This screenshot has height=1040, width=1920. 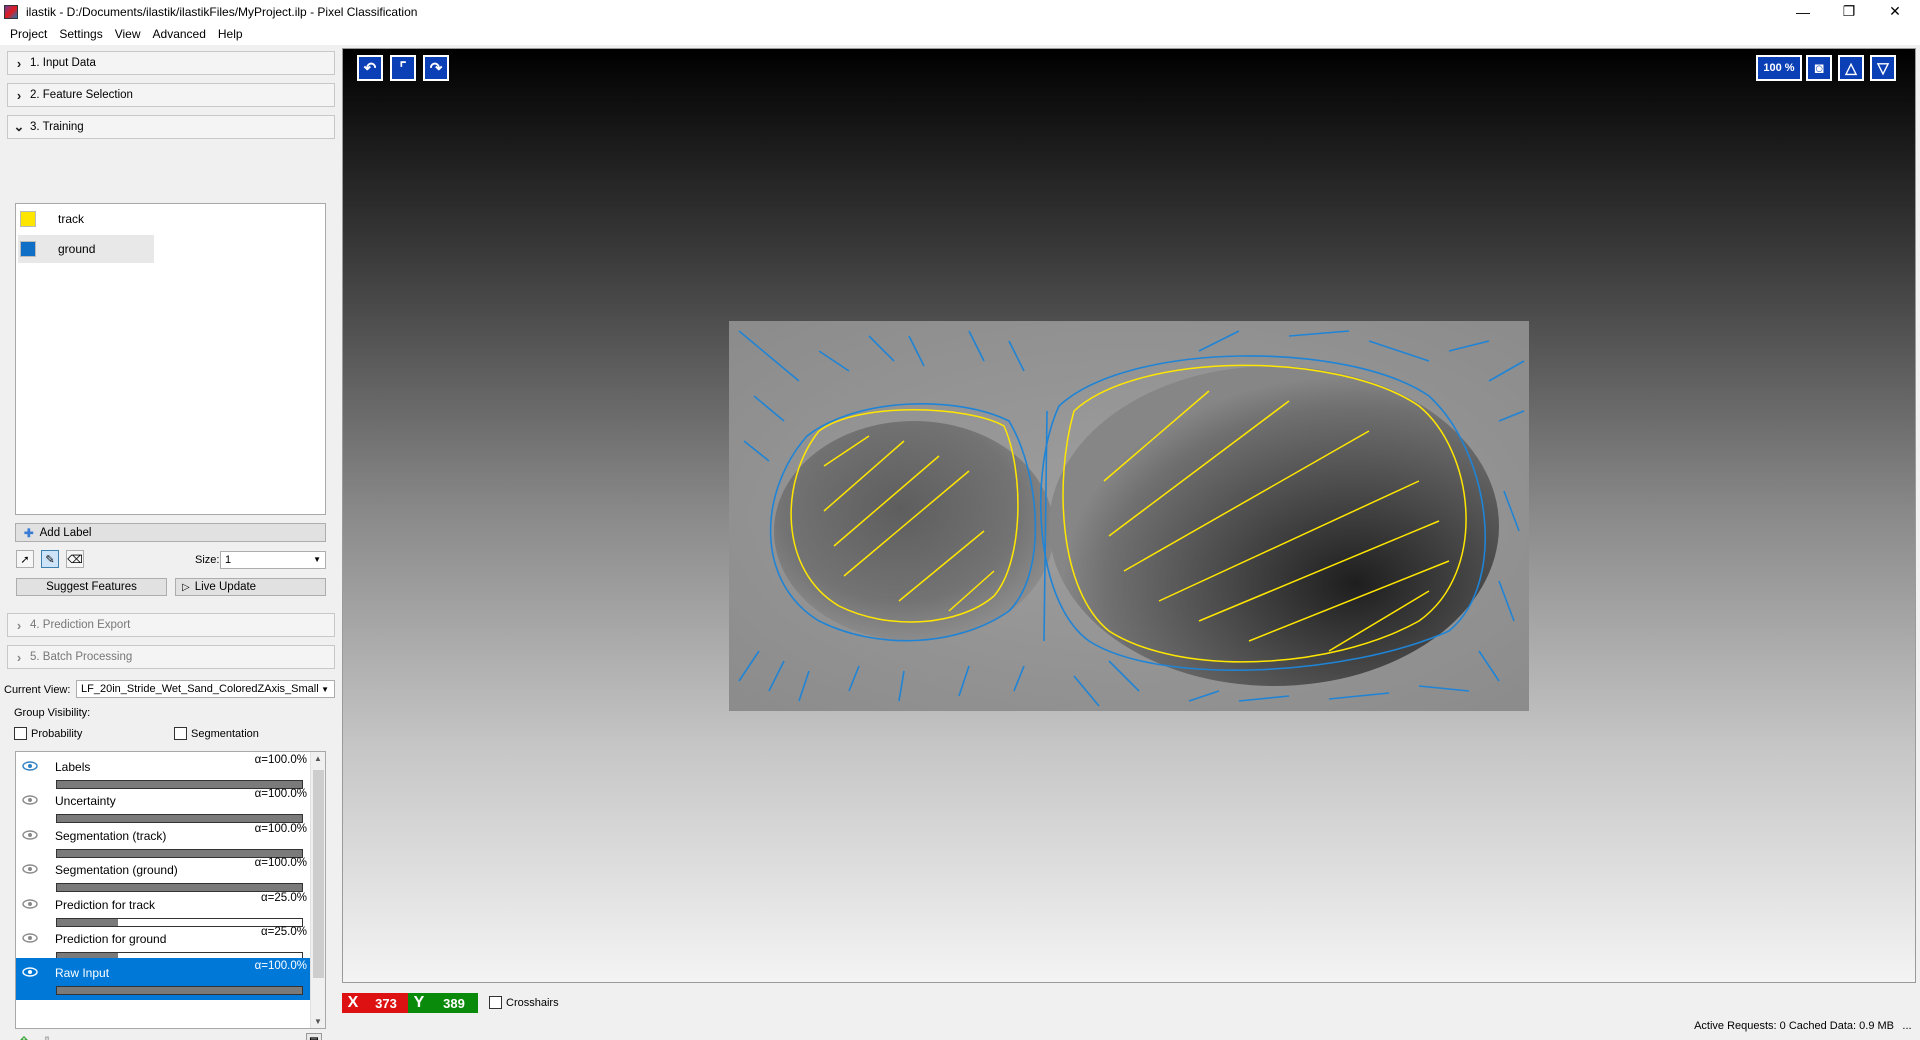 What do you see at coordinates (171, 95) in the screenshot?
I see `applet-feature-selection: › 2. Feature Selection` at bounding box center [171, 95].